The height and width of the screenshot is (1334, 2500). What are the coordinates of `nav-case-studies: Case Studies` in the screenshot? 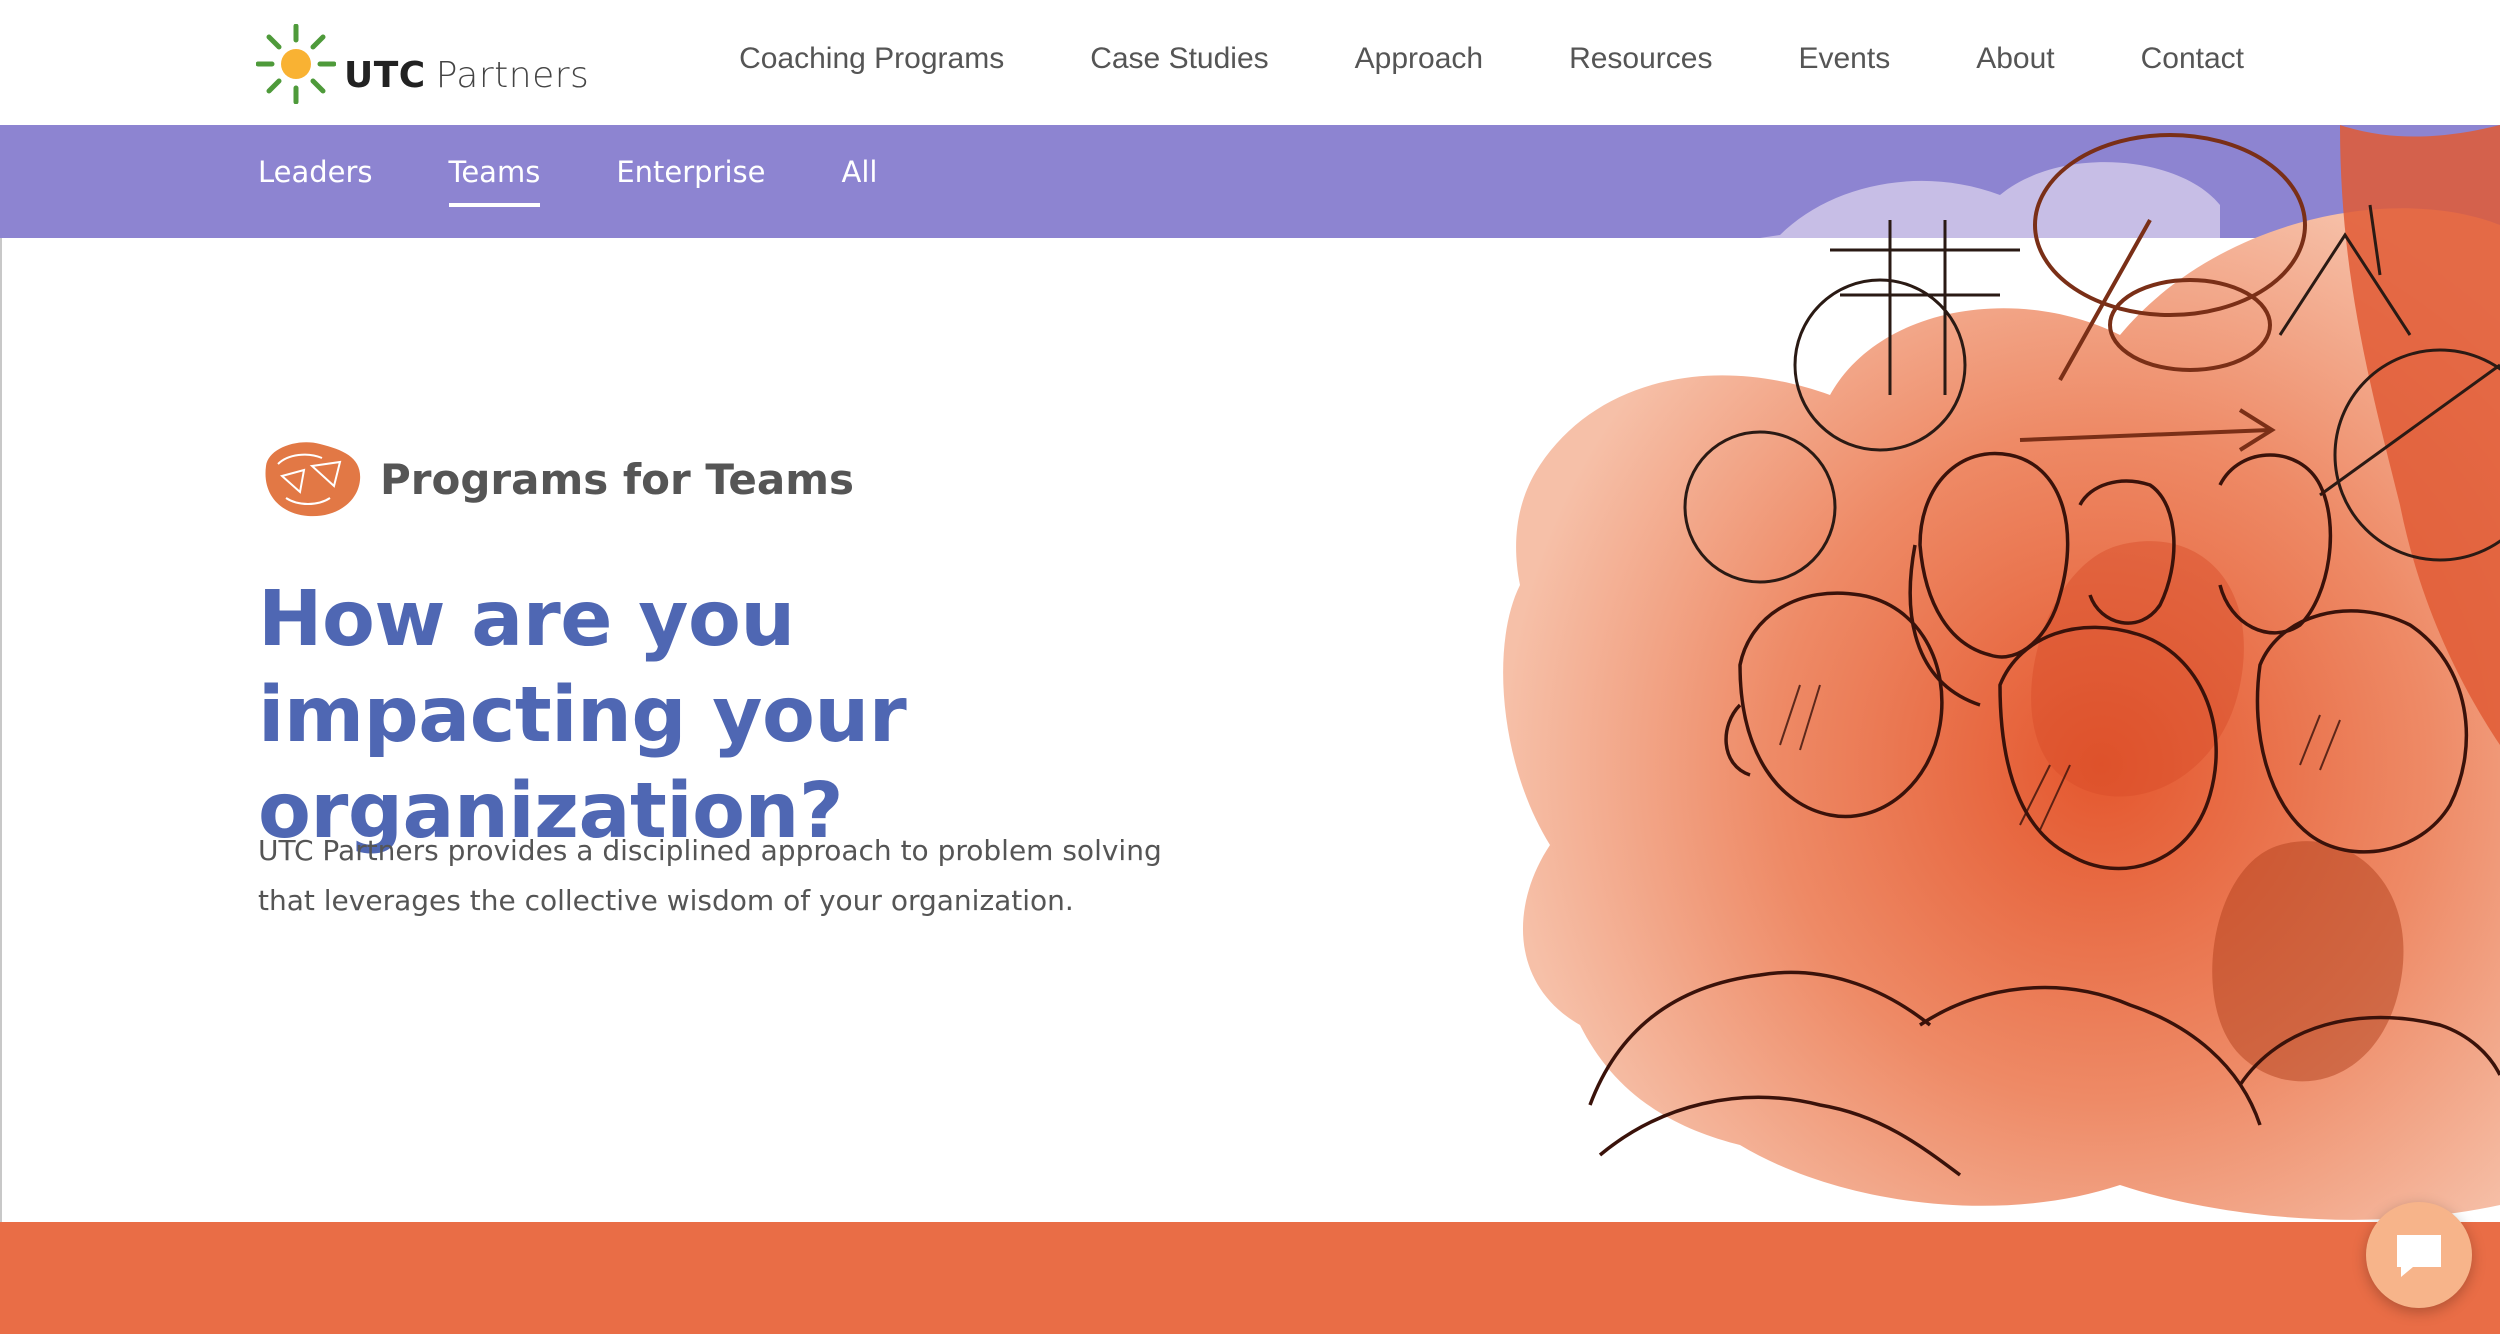 It's located at (1179, 59).